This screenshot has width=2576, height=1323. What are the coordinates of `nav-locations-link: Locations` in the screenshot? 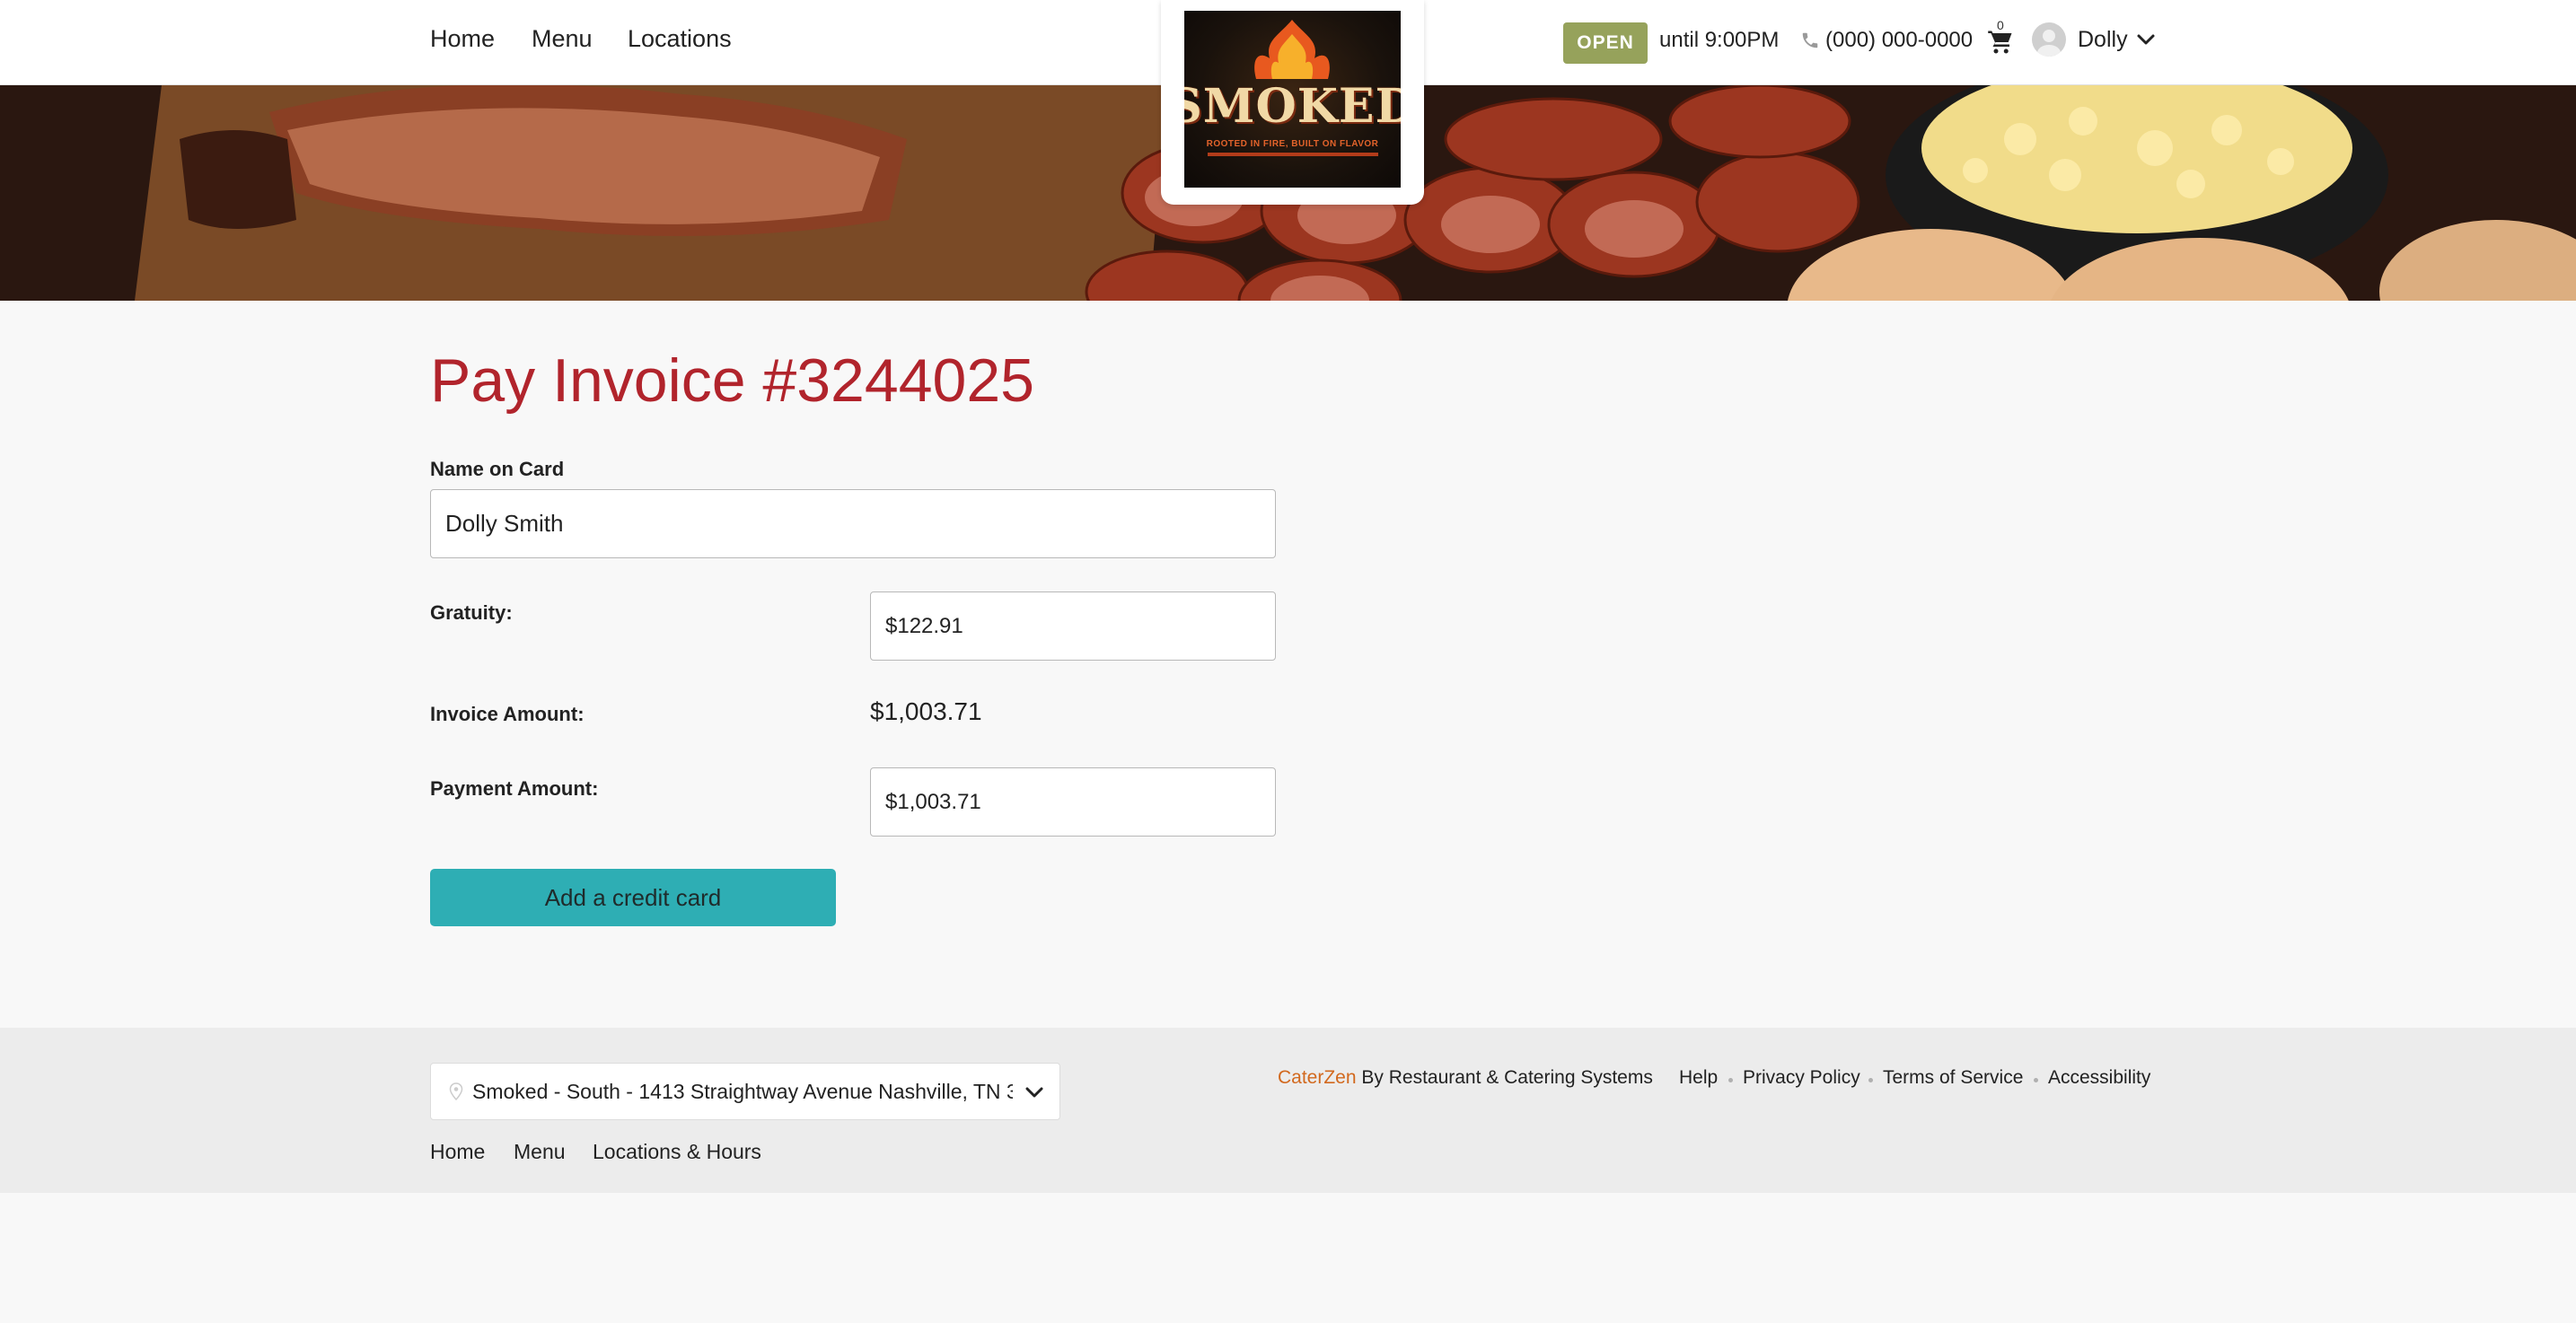 It's located at (680, 39).